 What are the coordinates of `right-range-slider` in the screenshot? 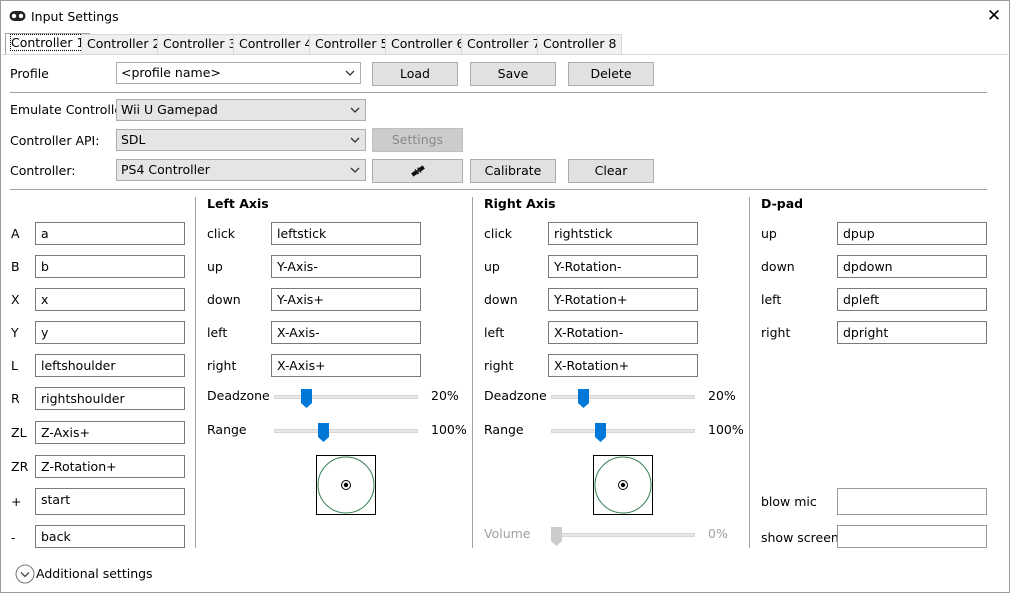 It's located at (600, 432).